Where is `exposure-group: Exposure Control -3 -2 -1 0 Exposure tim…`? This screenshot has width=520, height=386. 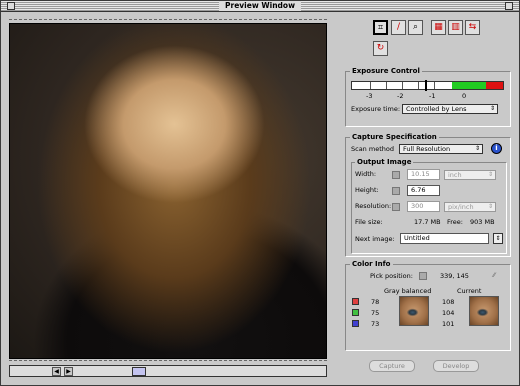 exposure-group: Exposure Control -3 -2 -1 0 Exposure tim… is located at coordinates (428, 97).